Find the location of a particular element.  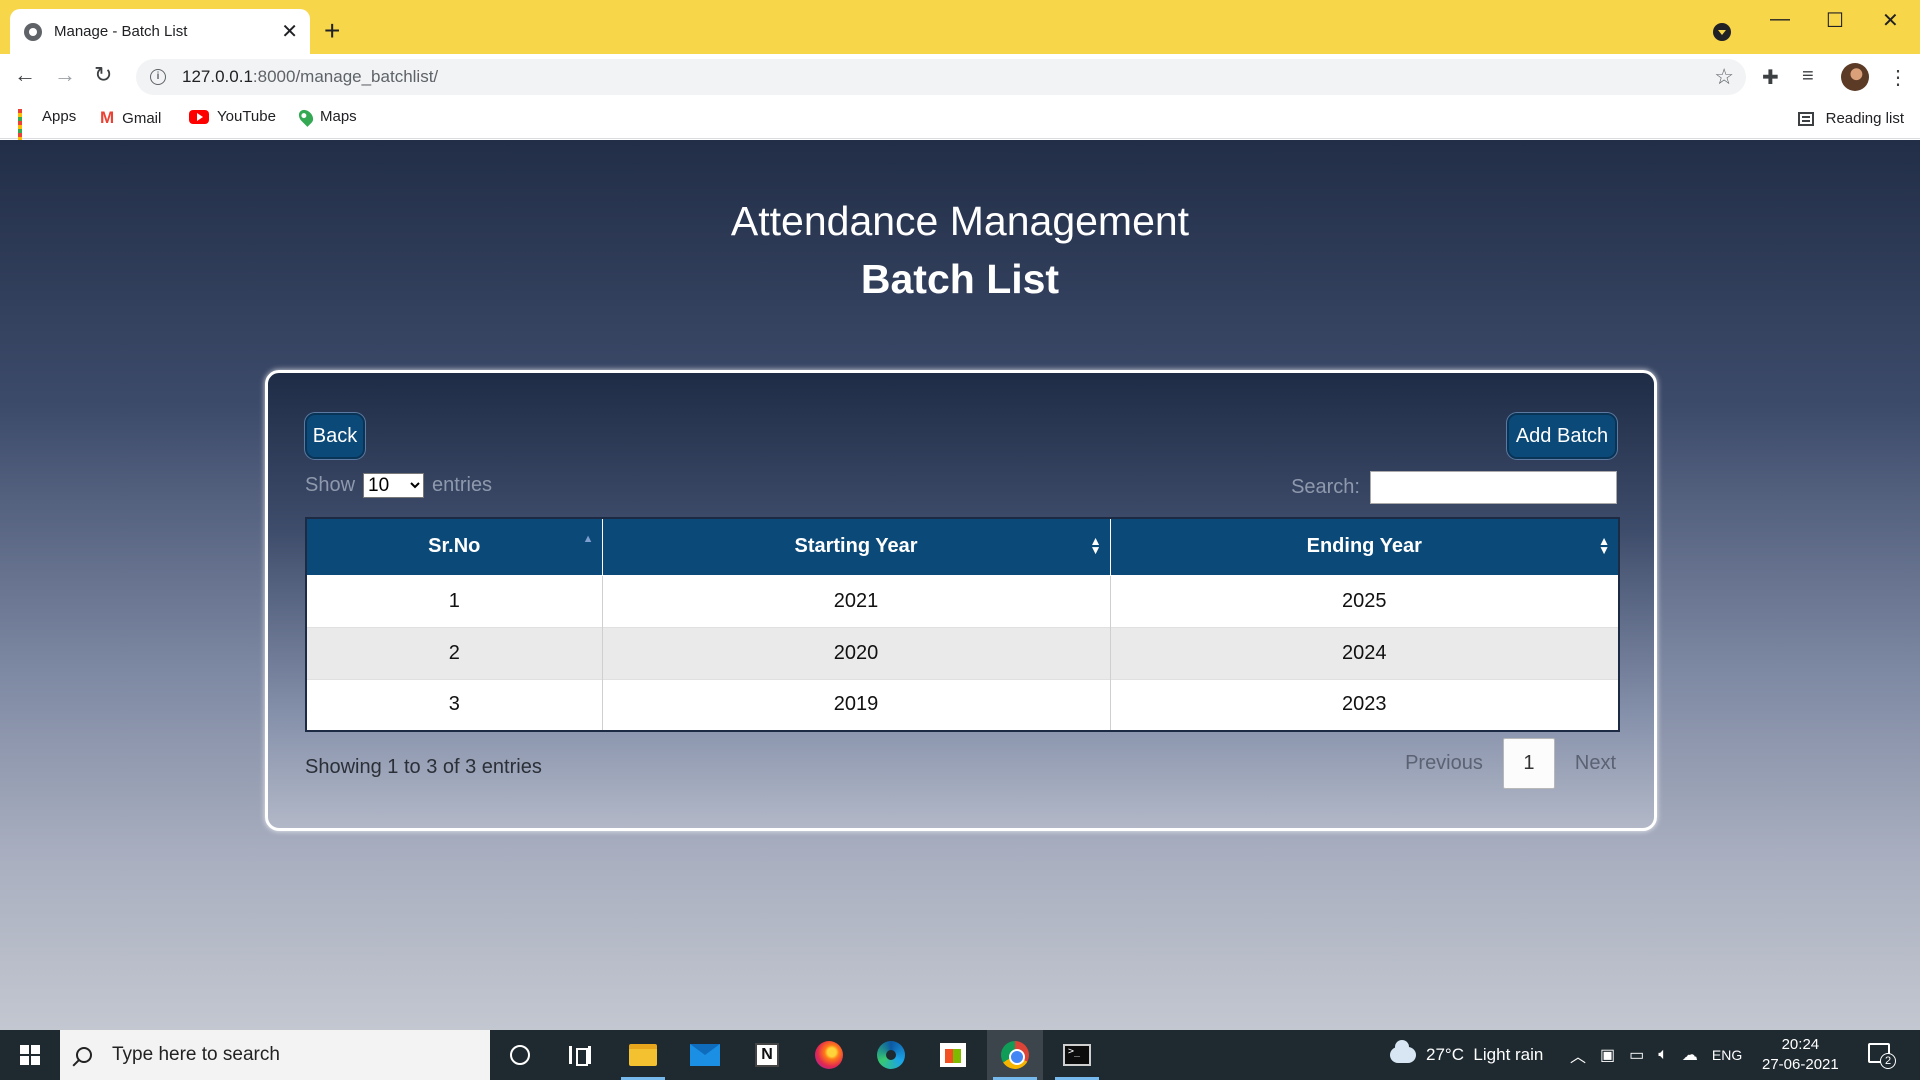

next-page-button: Next is located at coordinates (1595, 763).